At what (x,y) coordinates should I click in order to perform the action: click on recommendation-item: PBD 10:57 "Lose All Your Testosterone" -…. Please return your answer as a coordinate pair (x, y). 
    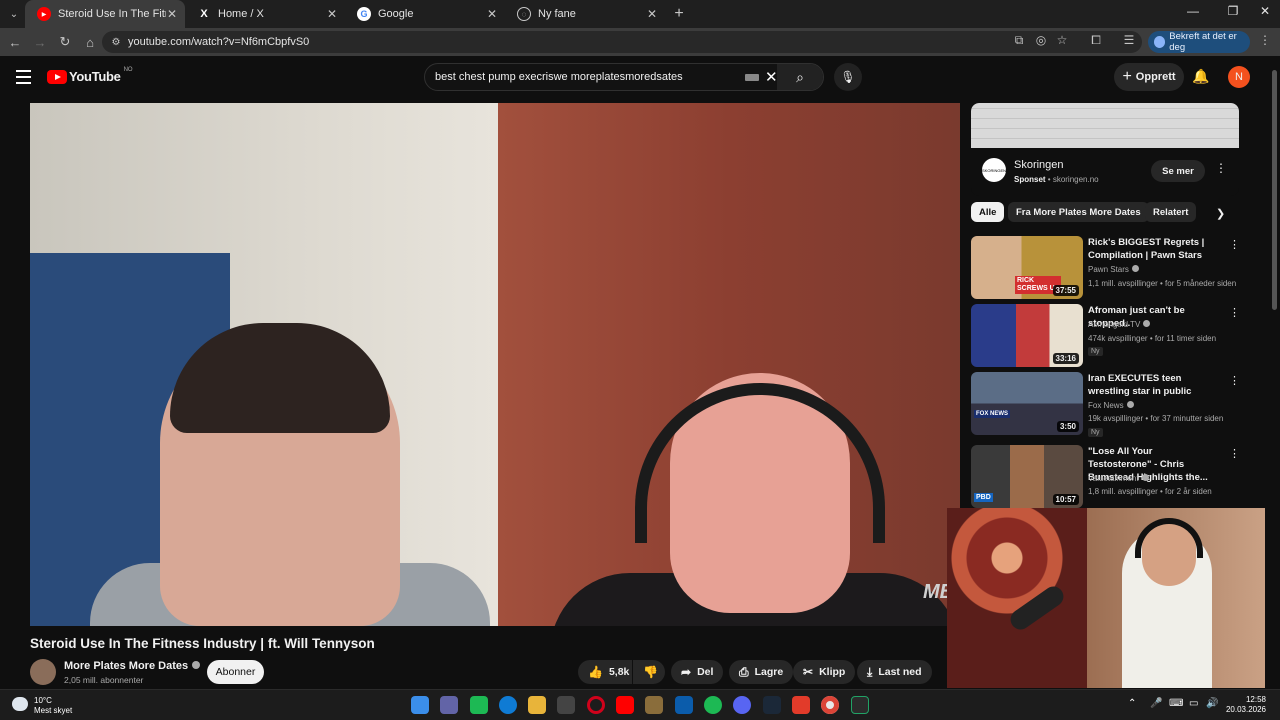
    Looking at the image, I should click on (1106, 477).